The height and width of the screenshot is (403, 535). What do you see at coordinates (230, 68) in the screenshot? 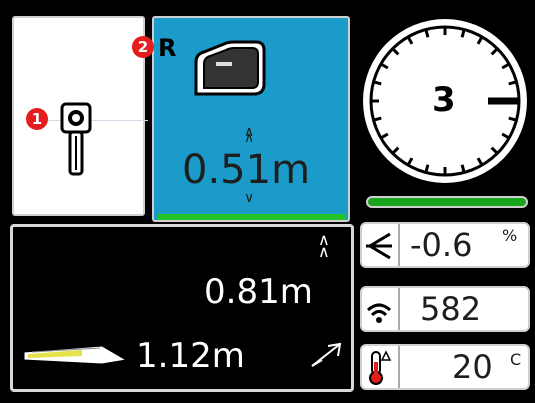
I see `receiver-icon` at bounding box center [230, 68].